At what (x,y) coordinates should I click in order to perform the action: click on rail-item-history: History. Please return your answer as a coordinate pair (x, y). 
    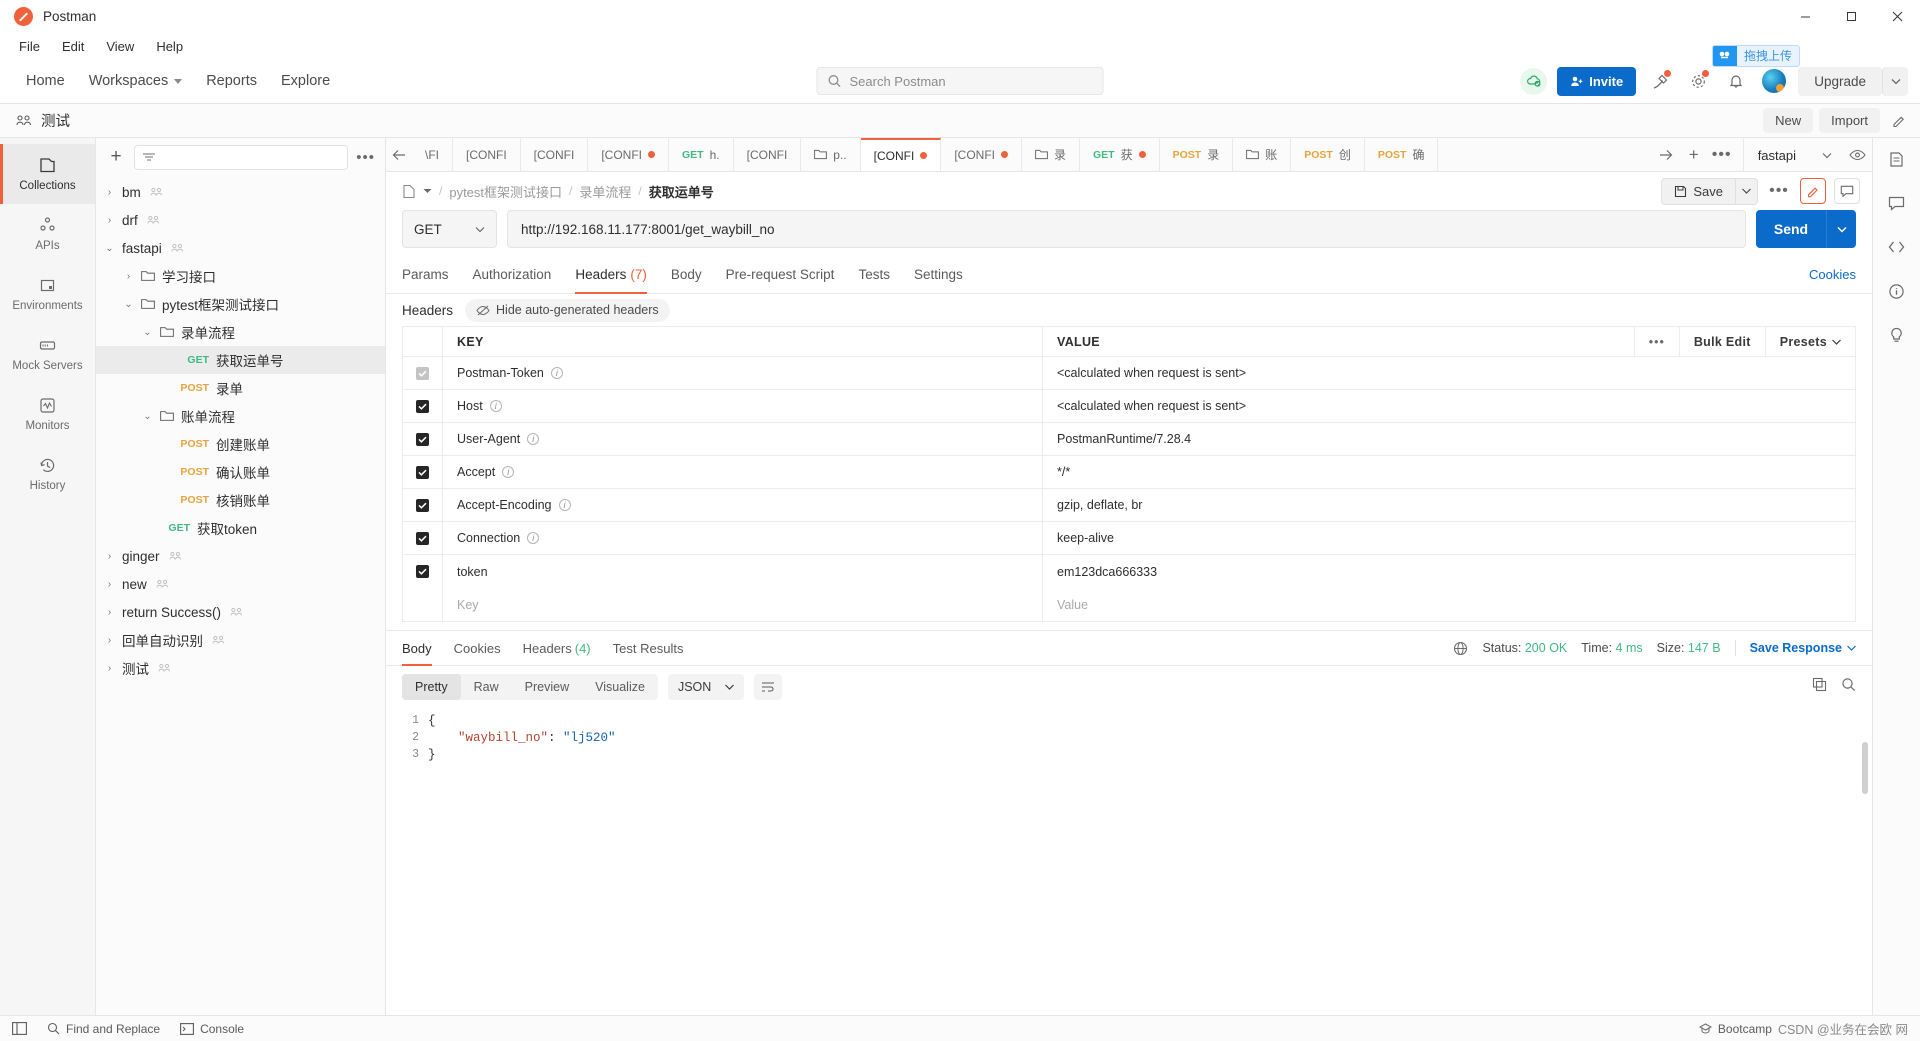
    Looking at the image, I should click on (47, 474).